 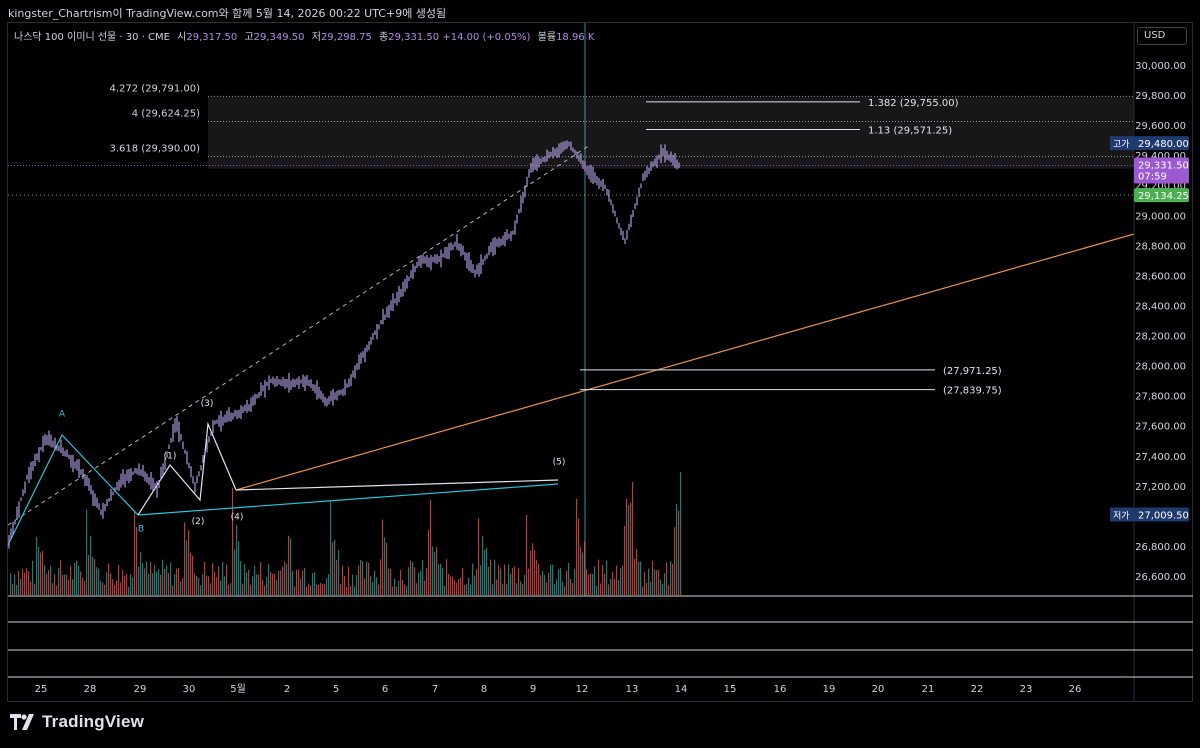 What do you see at coordinates (435, 689) in the screenshot?
I see `x-tick-label: 7` at bounding box center [435, 689].